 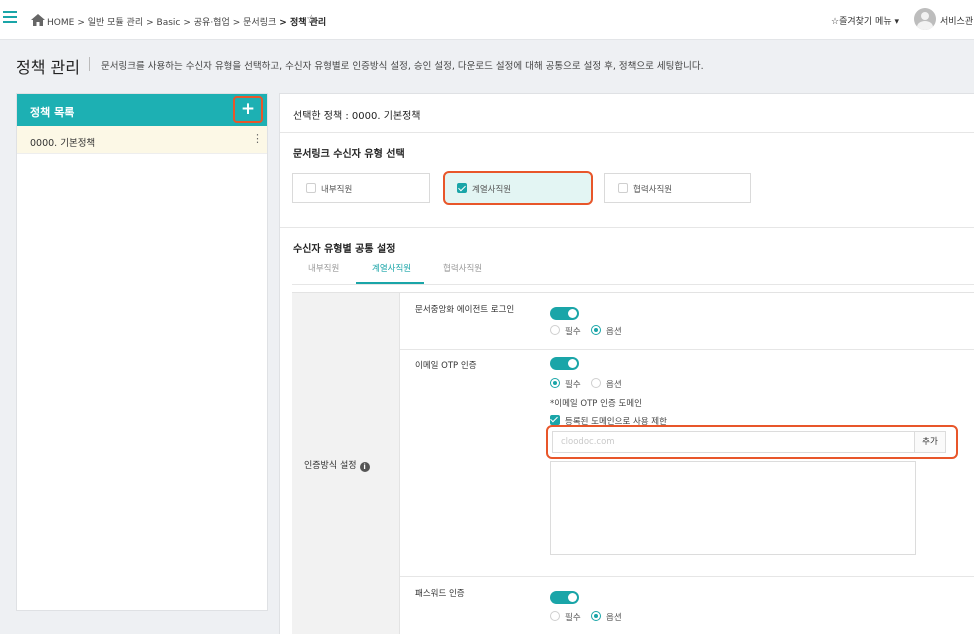 I want to click on otp-domain-note: *이메일 OTP 인증 도메인, so click(x=596, y=404).